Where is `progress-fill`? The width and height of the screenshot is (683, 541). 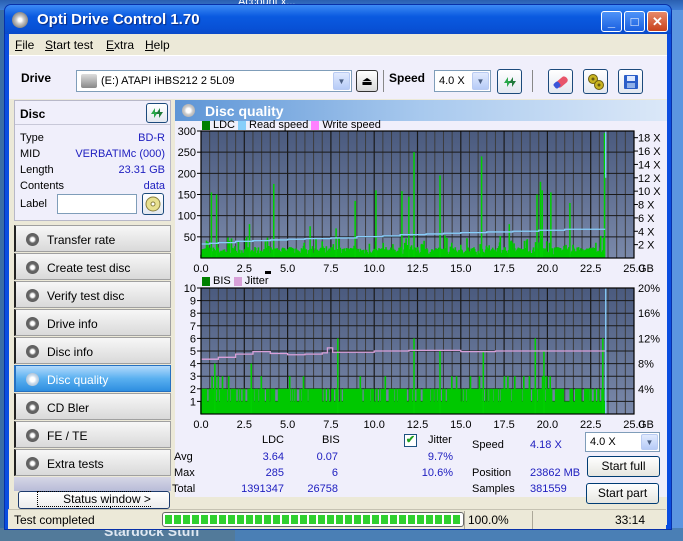 progress-fill is located at coordinates (313, 519).